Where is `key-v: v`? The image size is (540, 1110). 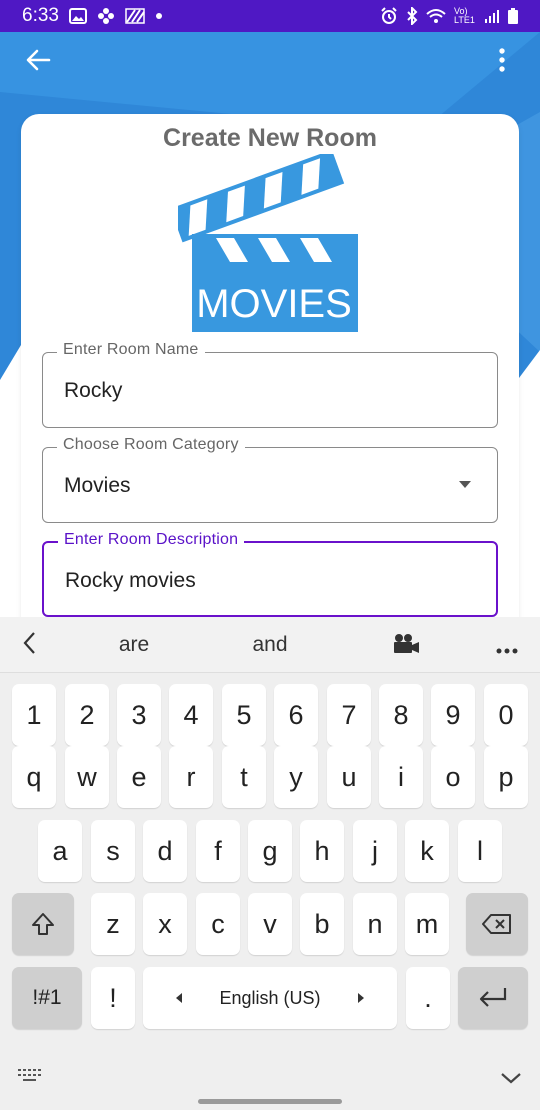
key-v: v is located at coordinates (270, 924).